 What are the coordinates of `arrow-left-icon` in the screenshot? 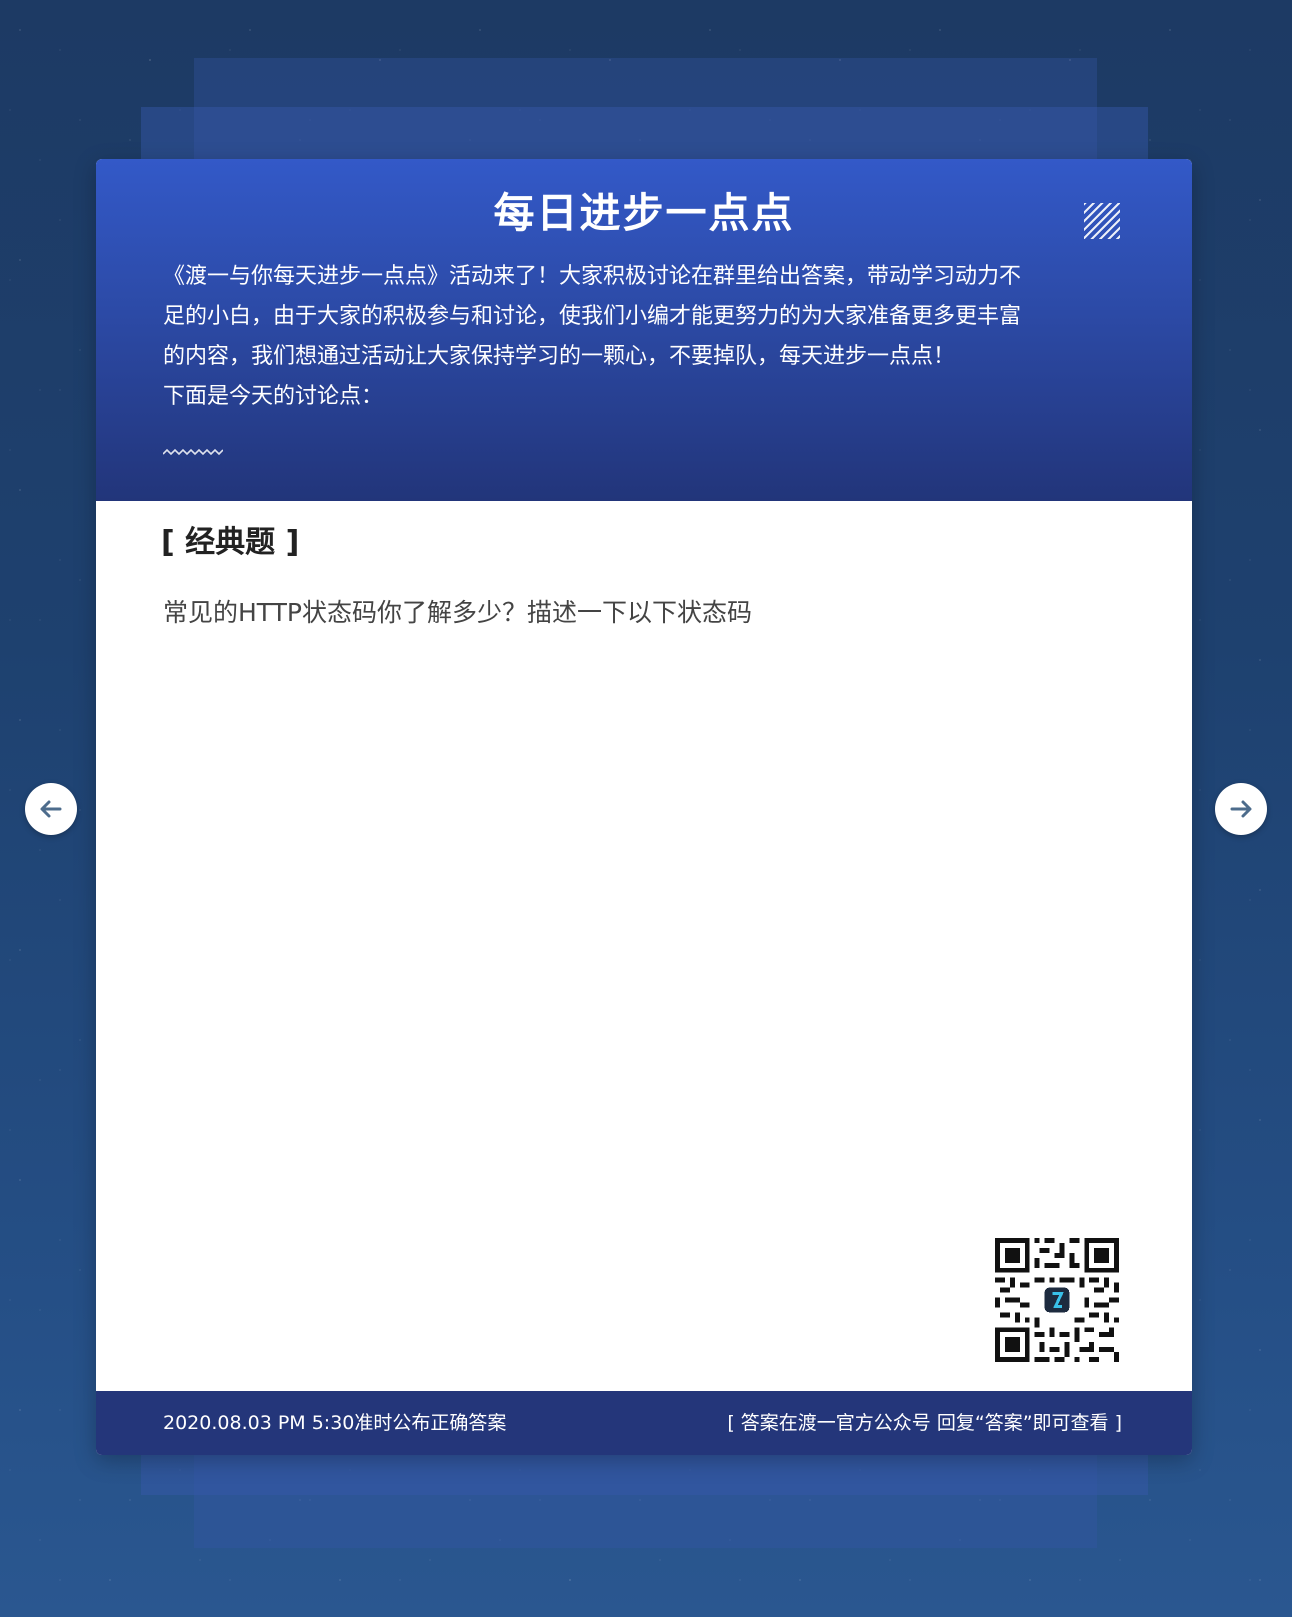 It's located at (51, 809).